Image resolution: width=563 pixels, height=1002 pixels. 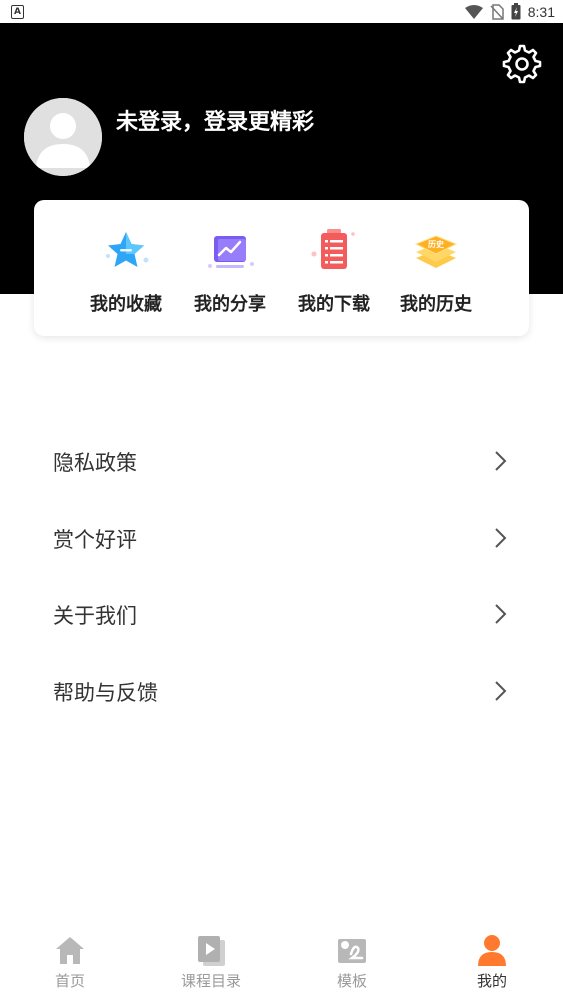 I want to click on notification-a-icon: A, so click(x=17, y=12).